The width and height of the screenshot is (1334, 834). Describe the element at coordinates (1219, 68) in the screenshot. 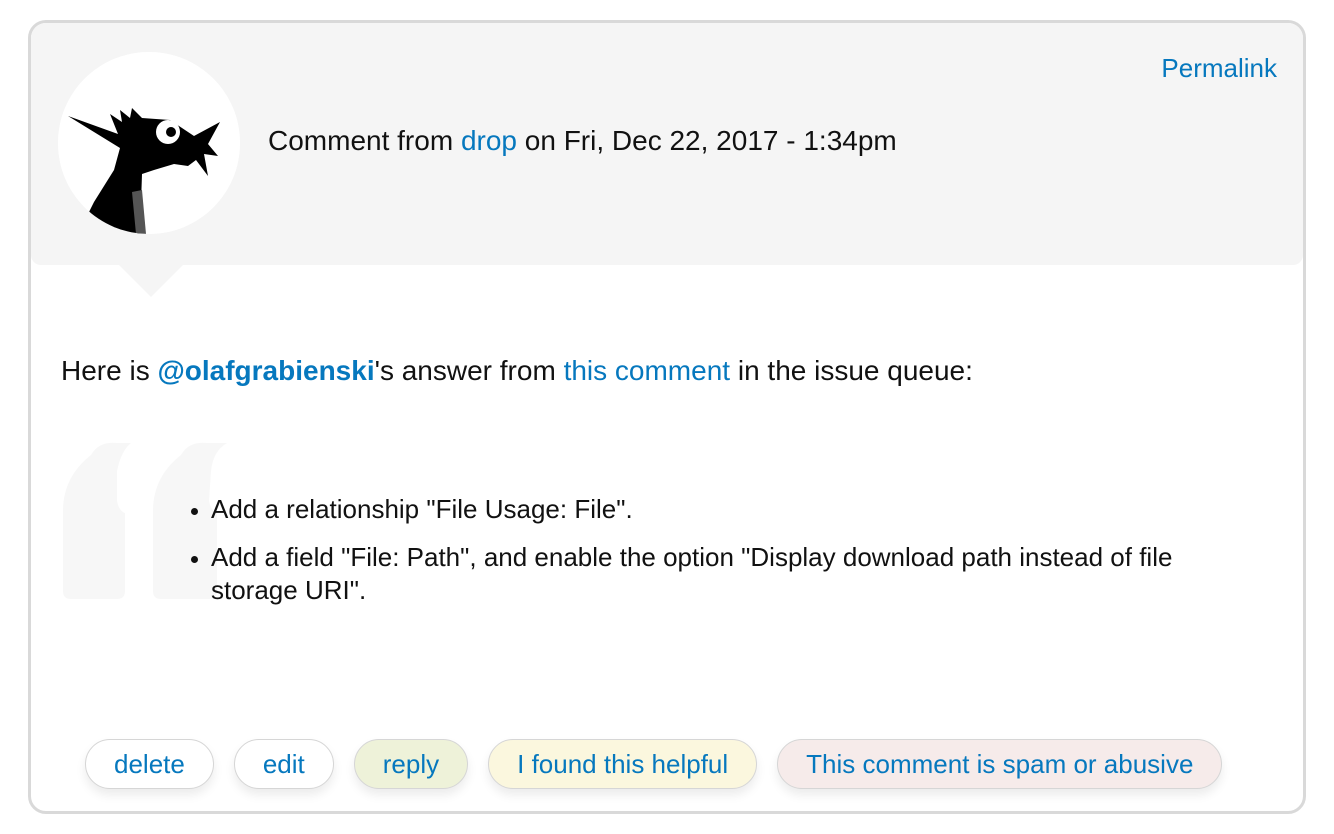

I see `permalink-link: Permalink` at that location.